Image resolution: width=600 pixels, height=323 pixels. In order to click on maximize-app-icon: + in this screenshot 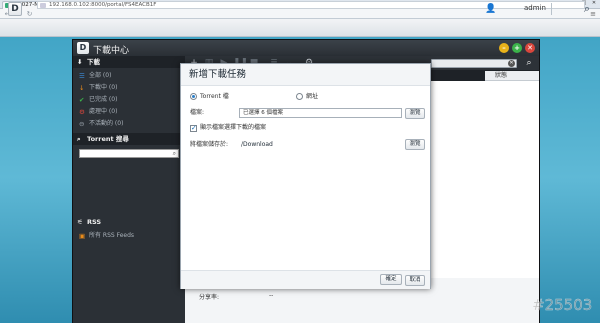, I will do `click(517, 48)`.